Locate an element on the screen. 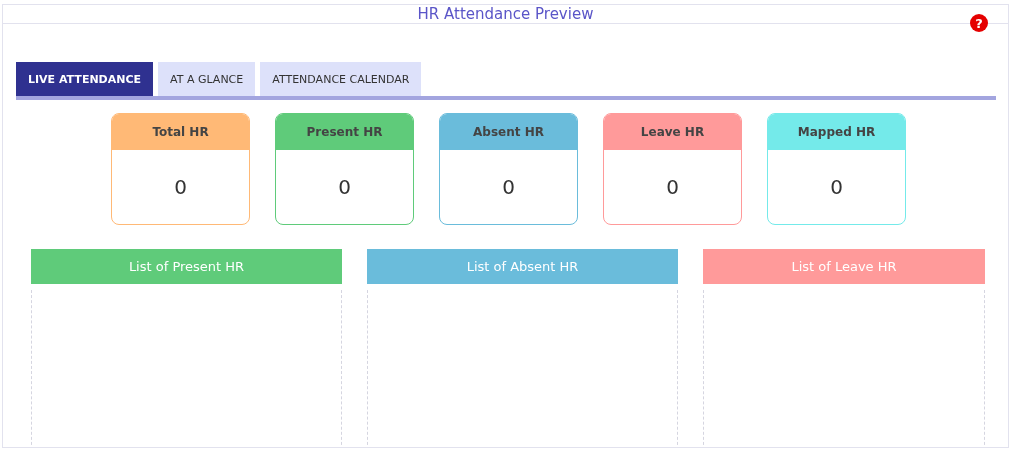 Image resolution: width=1024 pixels, height=449 pixels. help-icon: ? is located at coordinates (979, 23).